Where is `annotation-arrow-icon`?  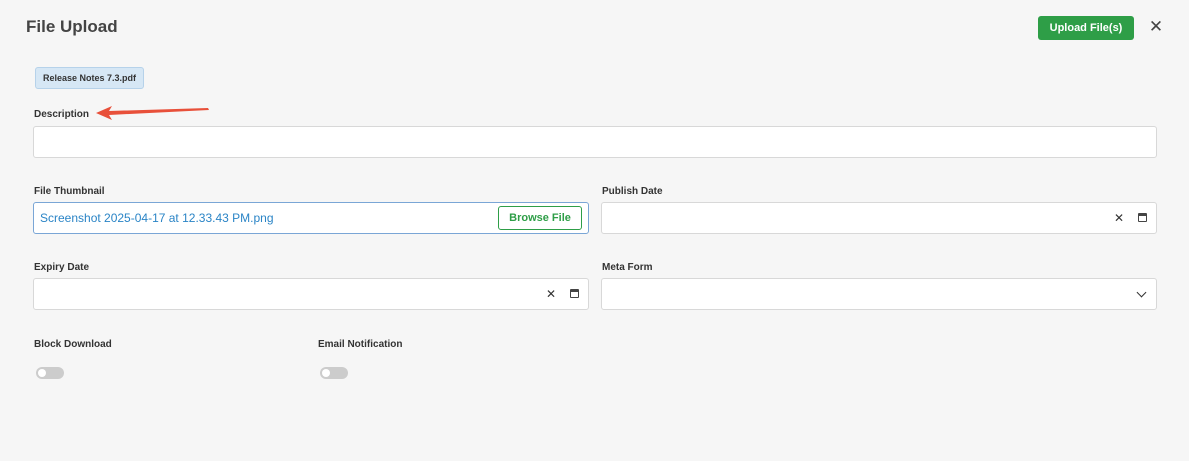
annotation-arrow-icon is located at coordinates (152, 113).